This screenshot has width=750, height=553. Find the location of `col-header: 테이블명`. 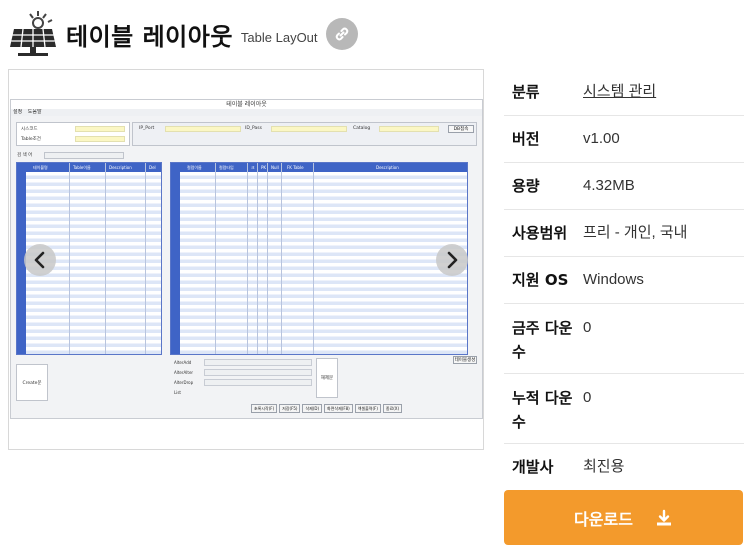

col-header: 테이블명 is located at coordinates (40, 167).